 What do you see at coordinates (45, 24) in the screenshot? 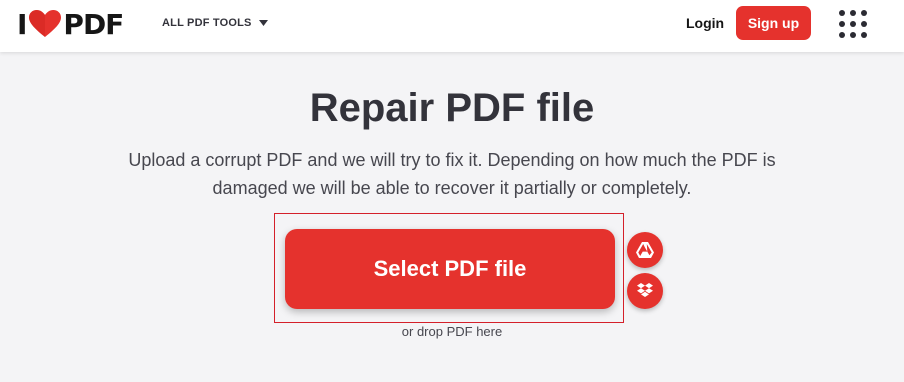
I see `heart-icon` at bounding box center [45, 24].